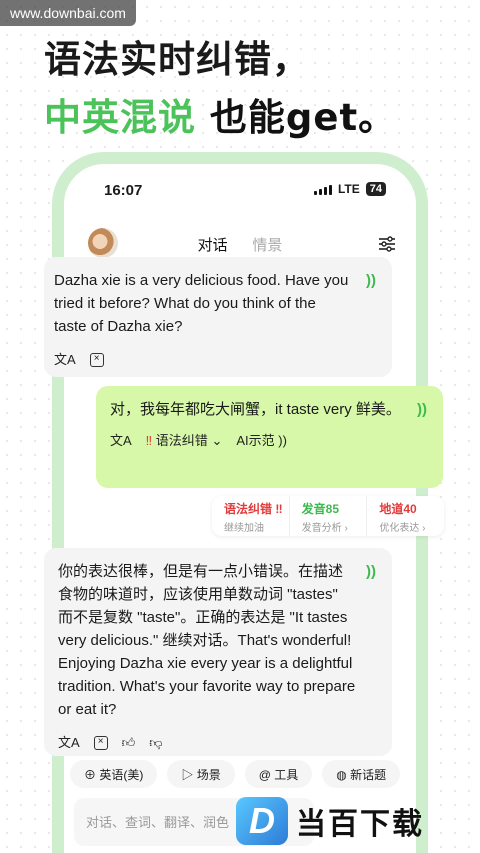 This screenshot has height=853, width=480. What do you see at coordinates (213, 246) in the screenshot?
I see `tab-dialogue: 对话` at bounding box center [213, 246].